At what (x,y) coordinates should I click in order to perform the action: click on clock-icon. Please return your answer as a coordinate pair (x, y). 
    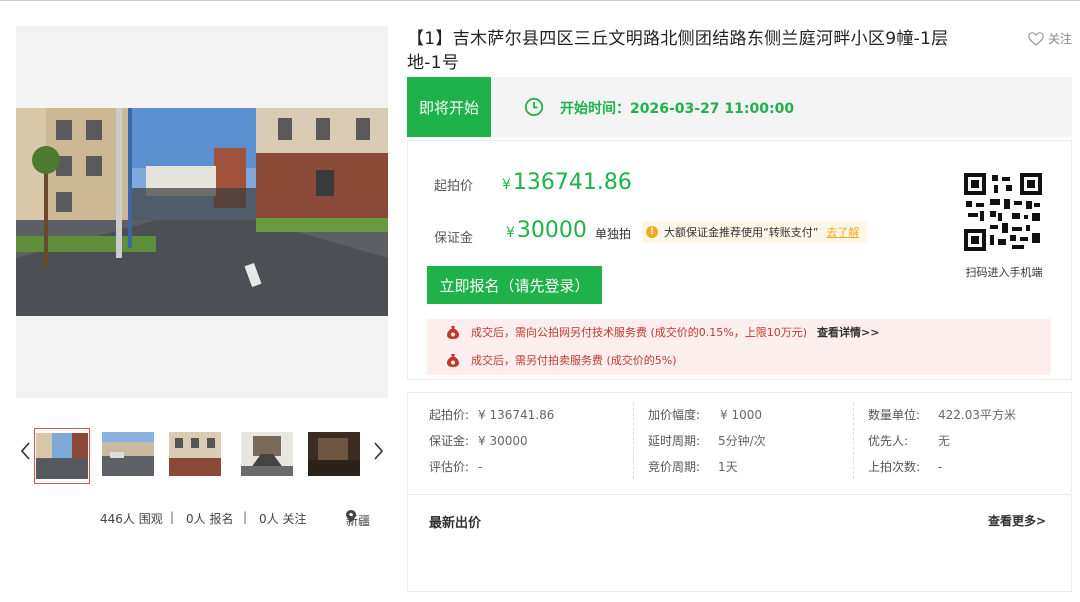
    Looking at the image, I should click on (534, 107).